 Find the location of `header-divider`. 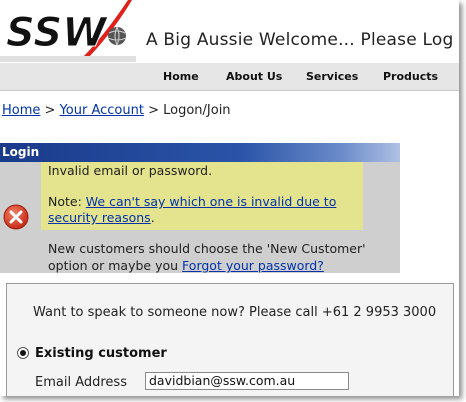

header-divider is located at coordinates (68, 59).